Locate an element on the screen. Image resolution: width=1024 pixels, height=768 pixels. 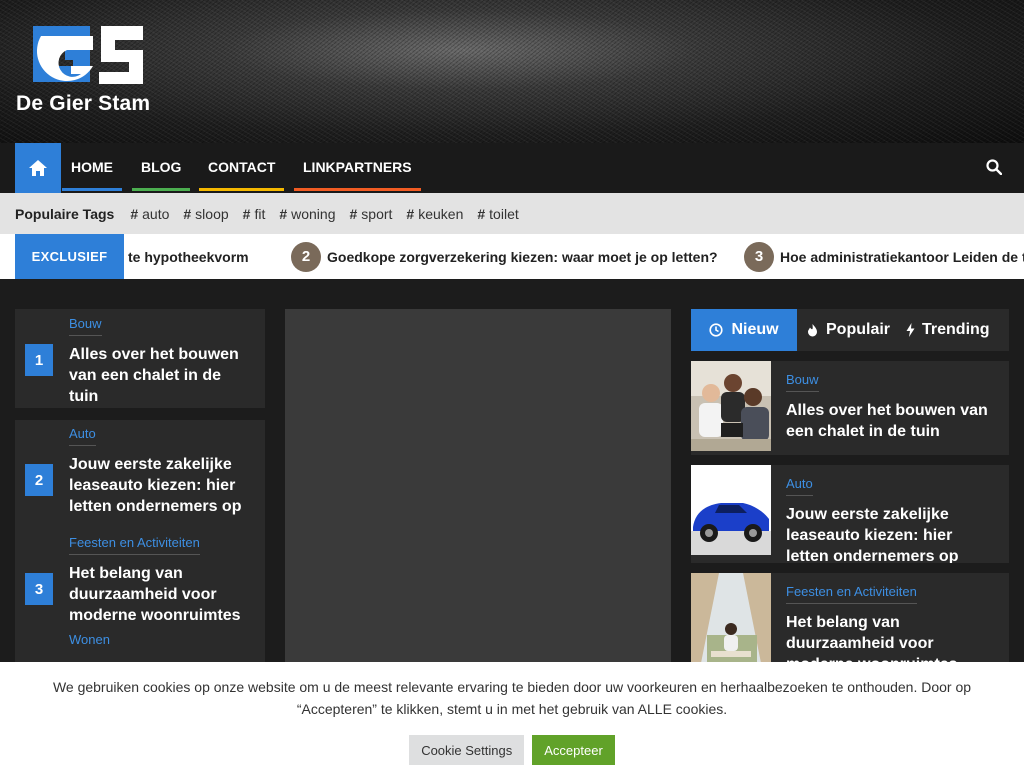
ticker-label: EXCLUSIEF is located at coordinates (69, 256).